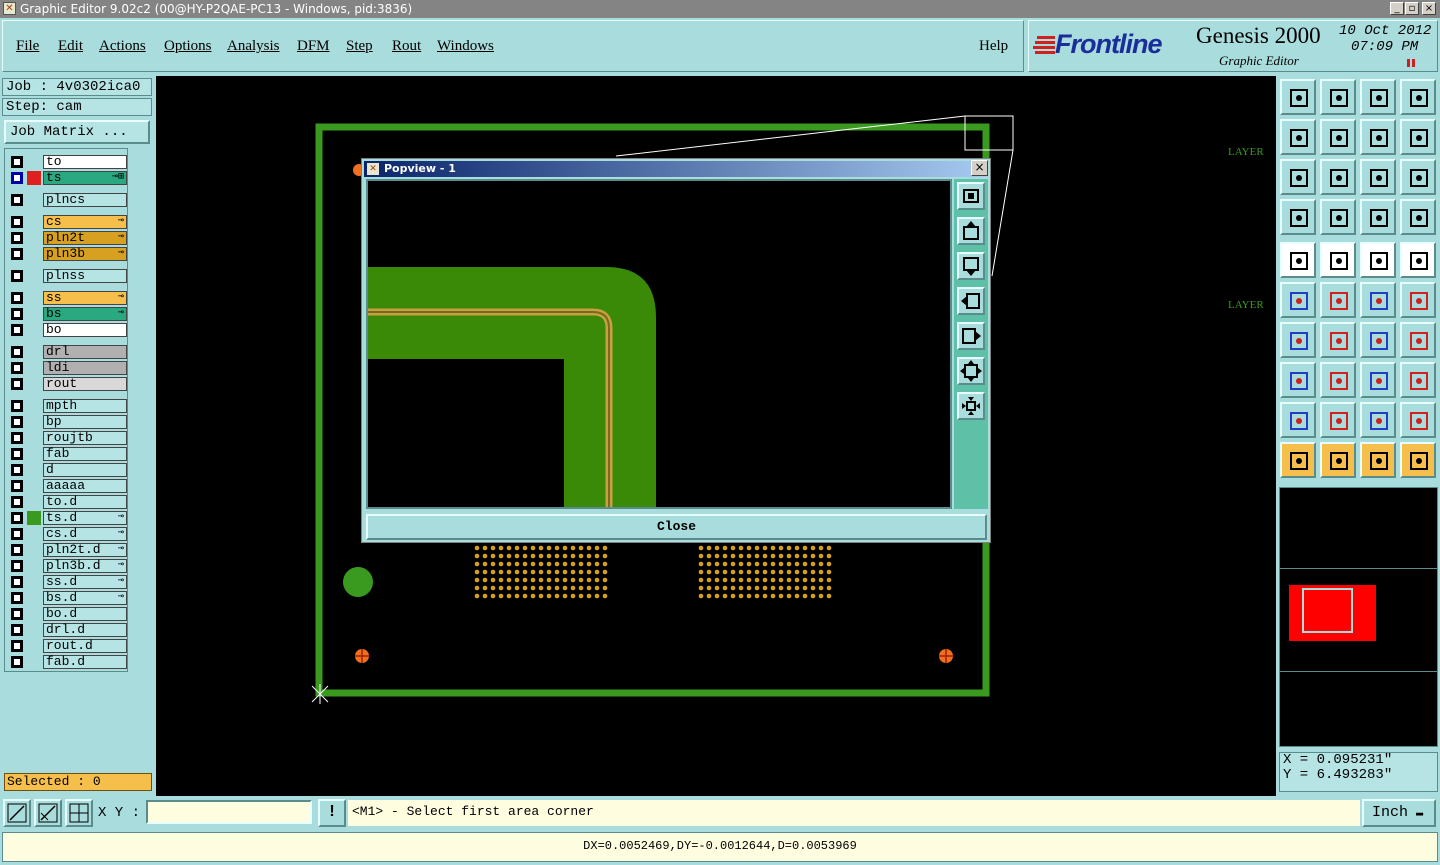  What do you see at coordinates (1338, 460) in the screenshot?
I see `pointer-box-tool-button` at bounding box center [1338, 460].